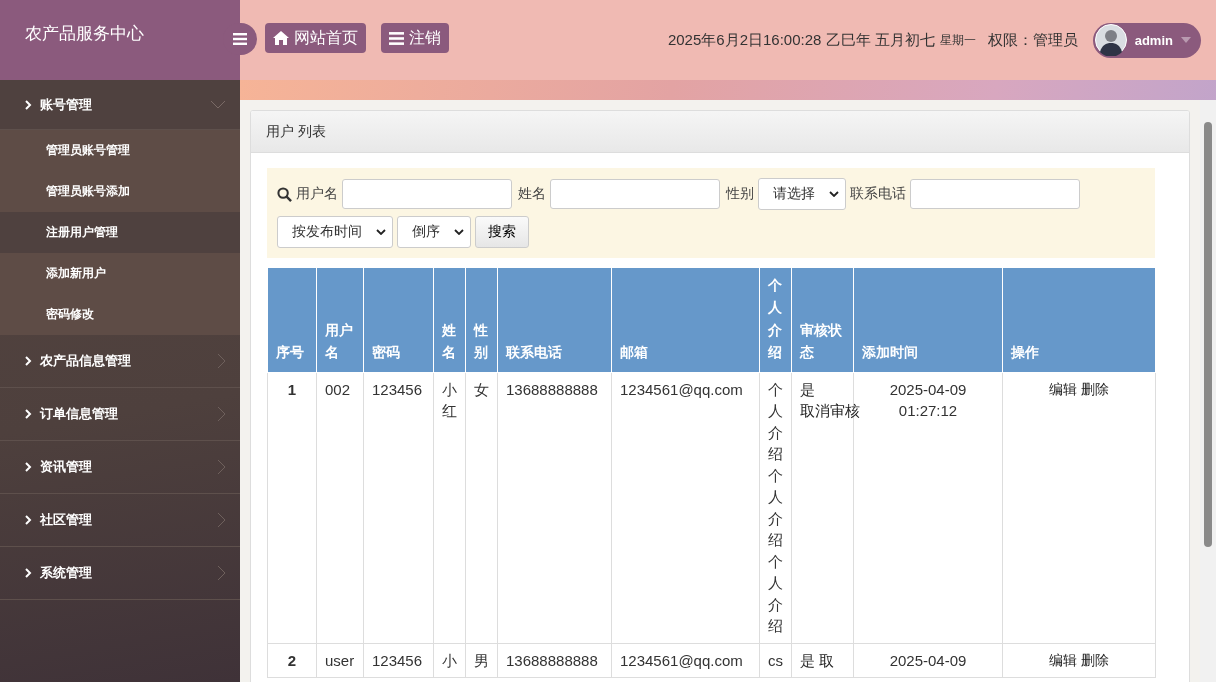 This screenshot has height=682, width=1216. I want to click on table-cell: 个人介绍个人介绍个人介绍, so click(775, 508).